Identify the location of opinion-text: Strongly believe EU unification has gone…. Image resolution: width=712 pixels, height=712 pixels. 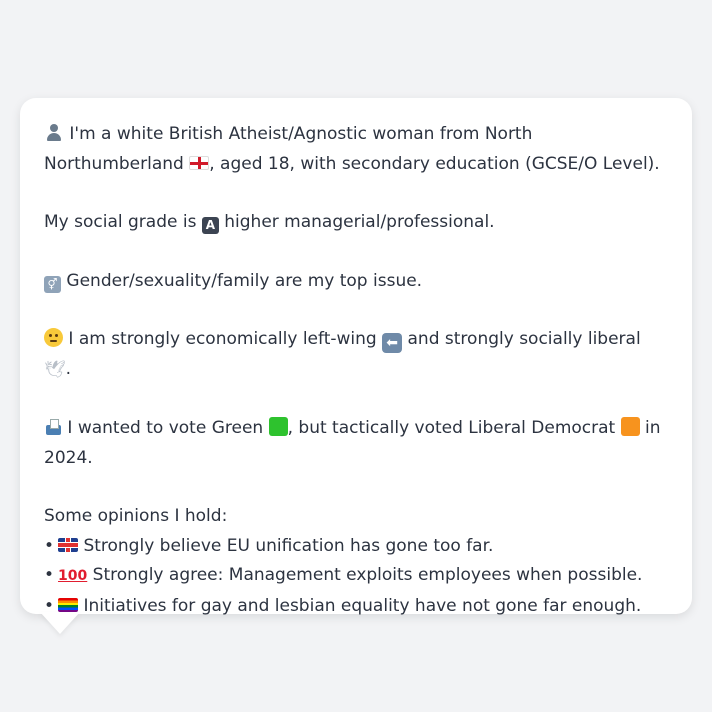
(288, 545).